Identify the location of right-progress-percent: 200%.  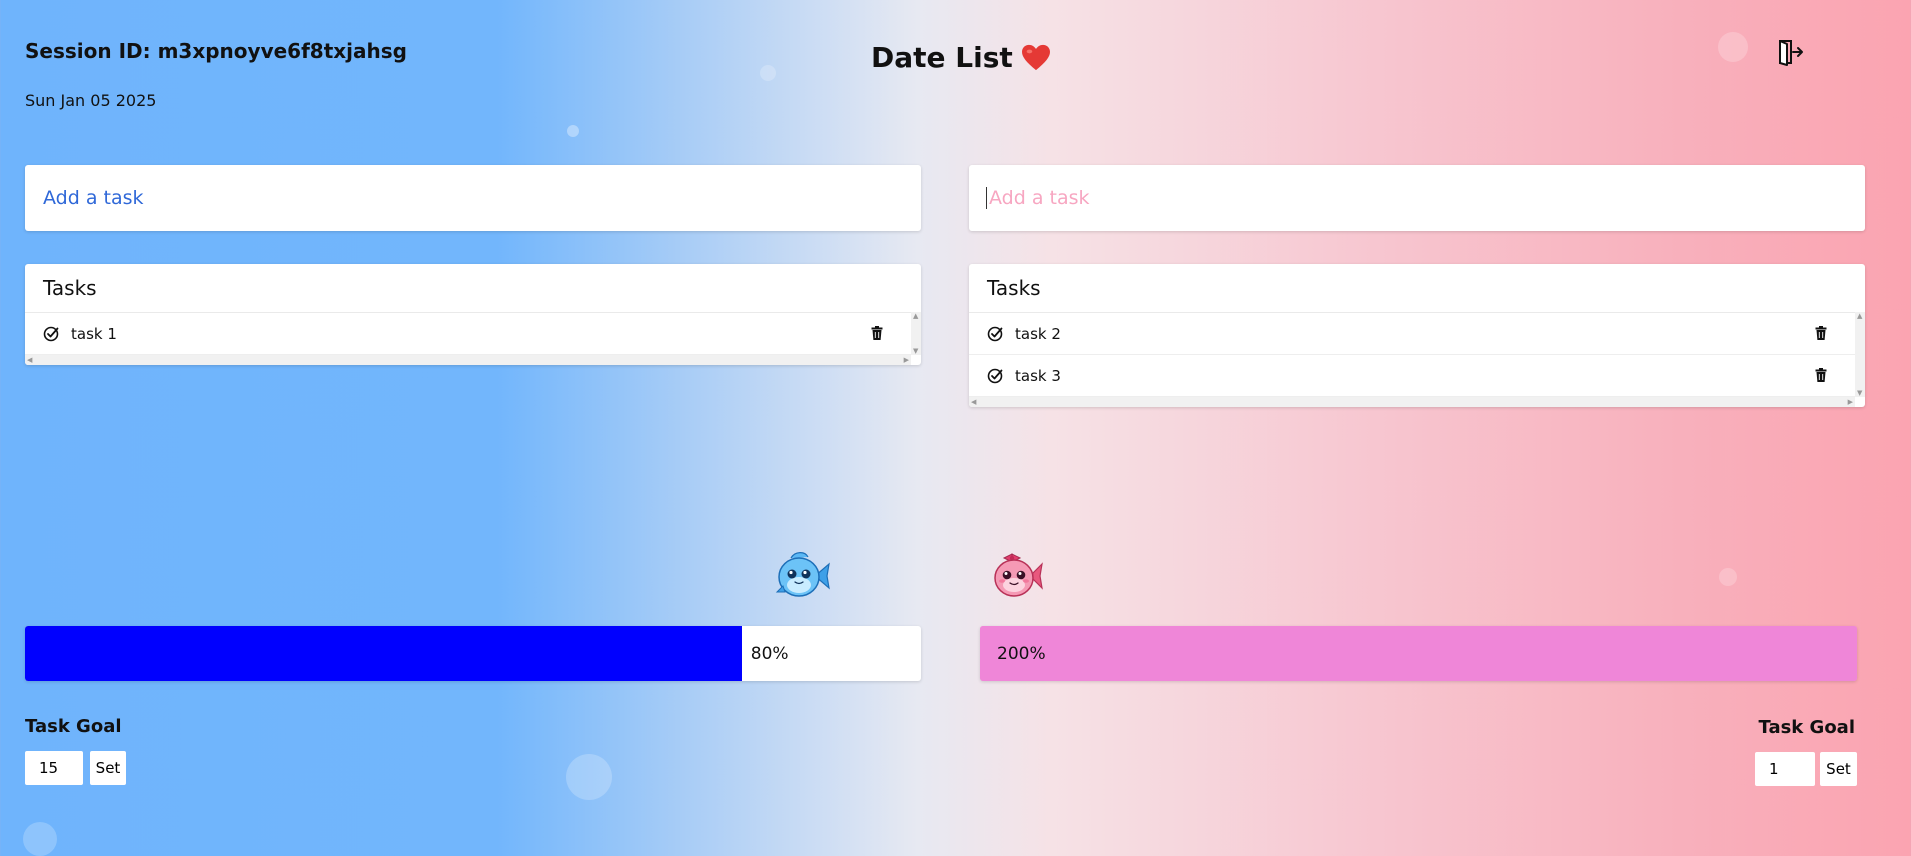
(1021, 653).